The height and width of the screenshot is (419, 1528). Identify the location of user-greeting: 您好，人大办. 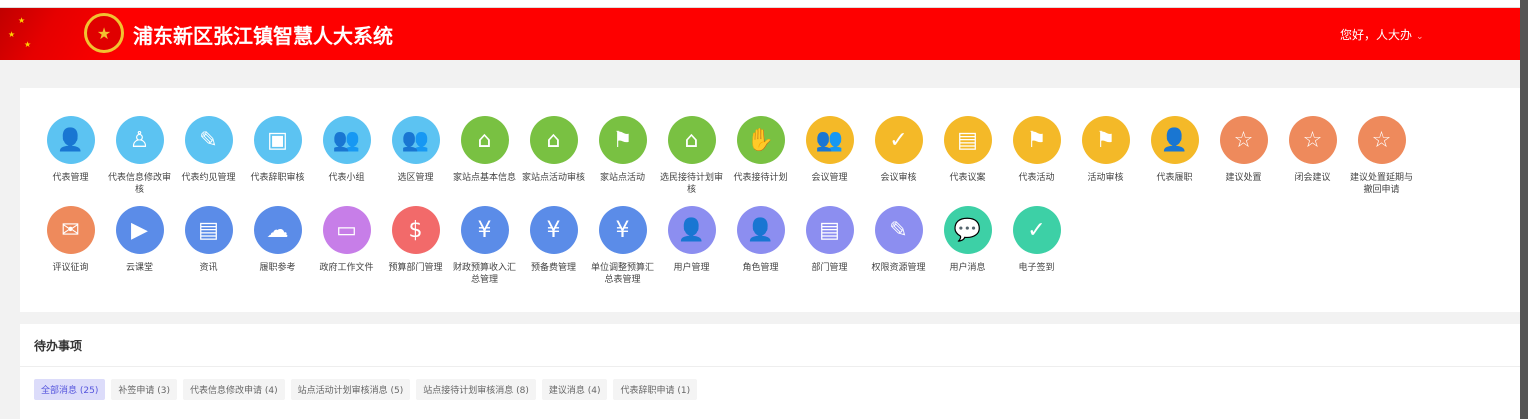
(1376, 35).